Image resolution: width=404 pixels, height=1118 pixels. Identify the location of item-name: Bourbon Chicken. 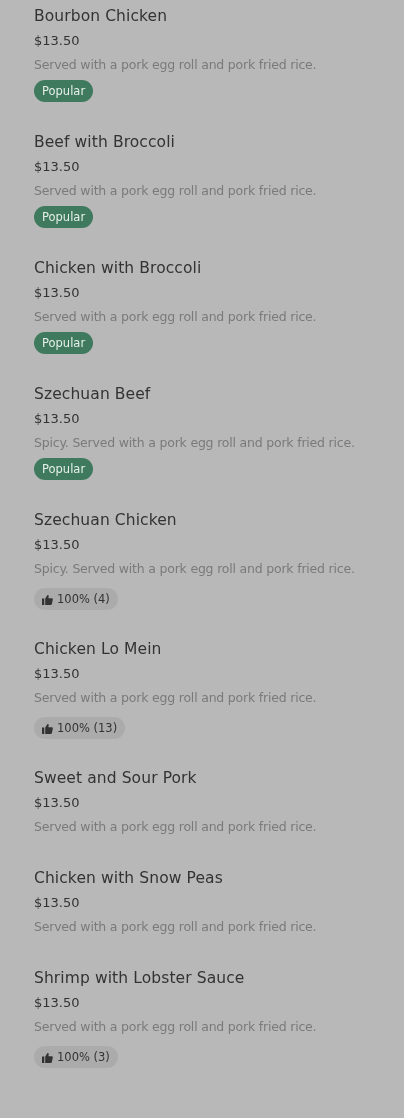
(101, 16).